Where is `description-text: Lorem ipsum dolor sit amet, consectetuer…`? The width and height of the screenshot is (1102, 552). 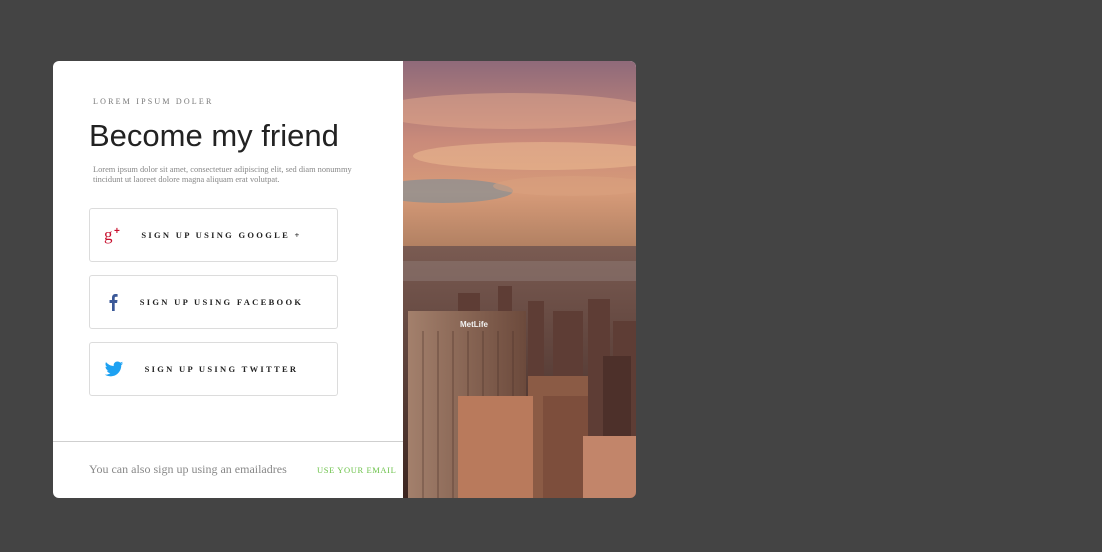
description-text: Lorem ipsum dolor sit amet, consectetuer… is located at coordinates (222, 174).